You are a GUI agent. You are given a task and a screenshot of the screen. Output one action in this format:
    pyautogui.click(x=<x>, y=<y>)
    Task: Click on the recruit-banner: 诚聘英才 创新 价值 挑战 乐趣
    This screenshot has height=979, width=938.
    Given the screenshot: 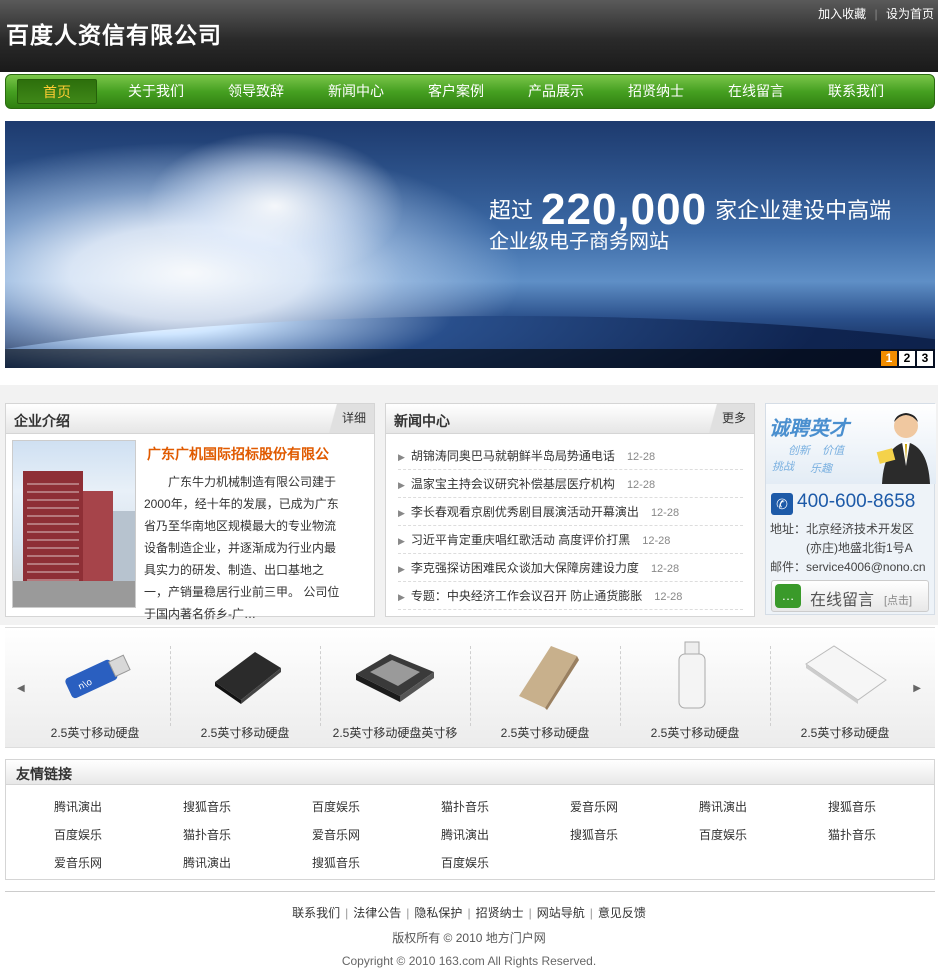 What is the action you would take?
    pyautogui.click(x=851, y=444)
    